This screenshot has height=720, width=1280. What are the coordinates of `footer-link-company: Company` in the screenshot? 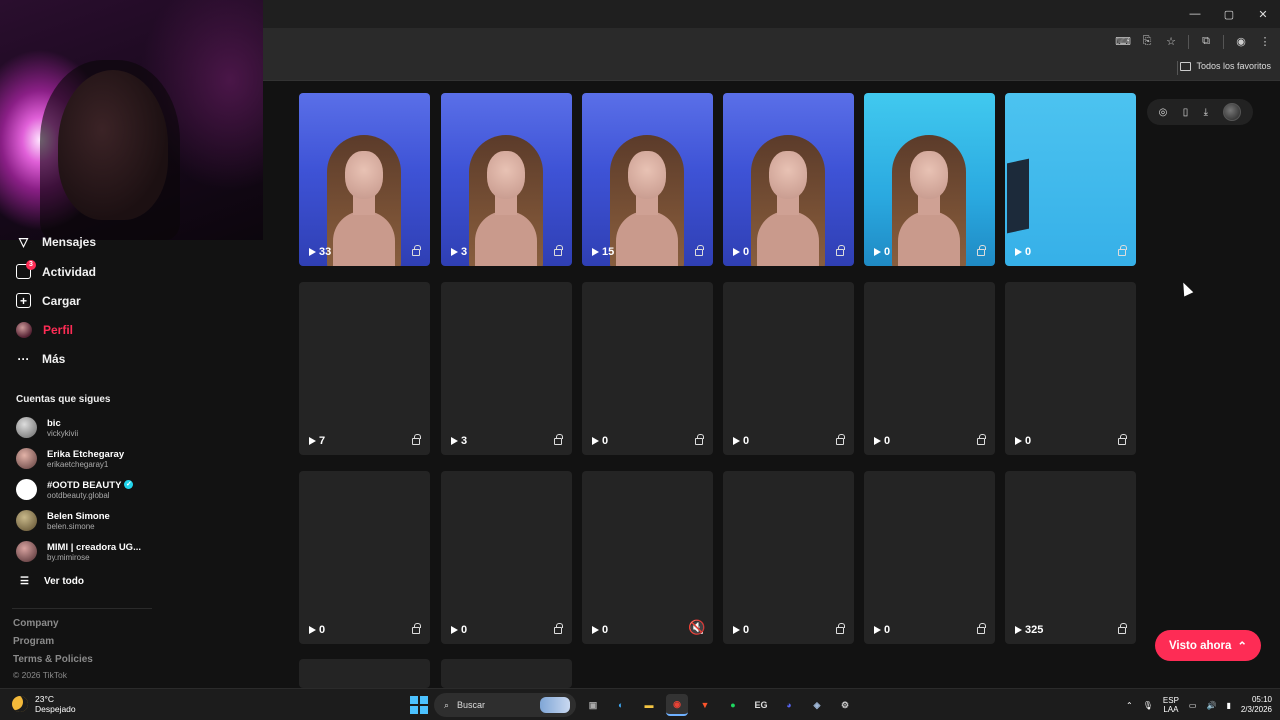 It's located at (36, 623).